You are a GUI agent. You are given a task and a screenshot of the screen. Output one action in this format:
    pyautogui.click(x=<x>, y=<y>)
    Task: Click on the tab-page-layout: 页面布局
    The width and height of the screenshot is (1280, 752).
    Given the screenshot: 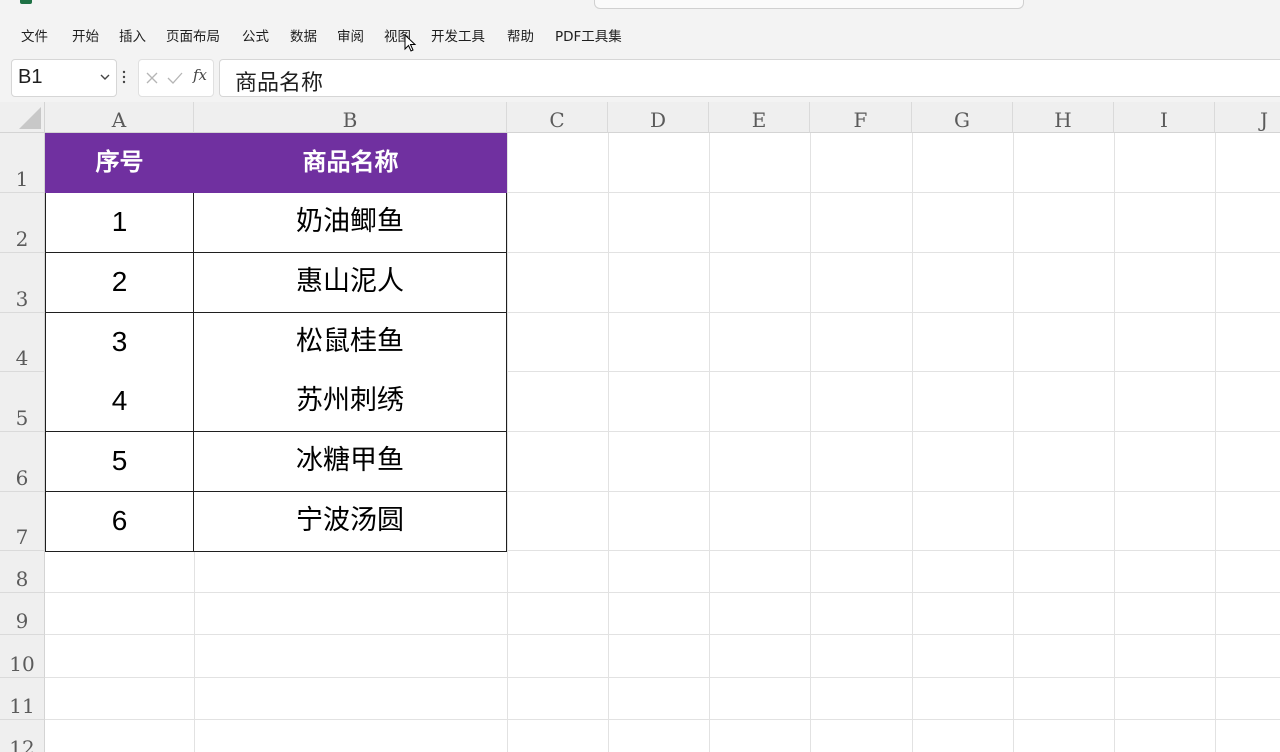 What is the action you would take?
    pyautogui.click(x=193, y=35)
    